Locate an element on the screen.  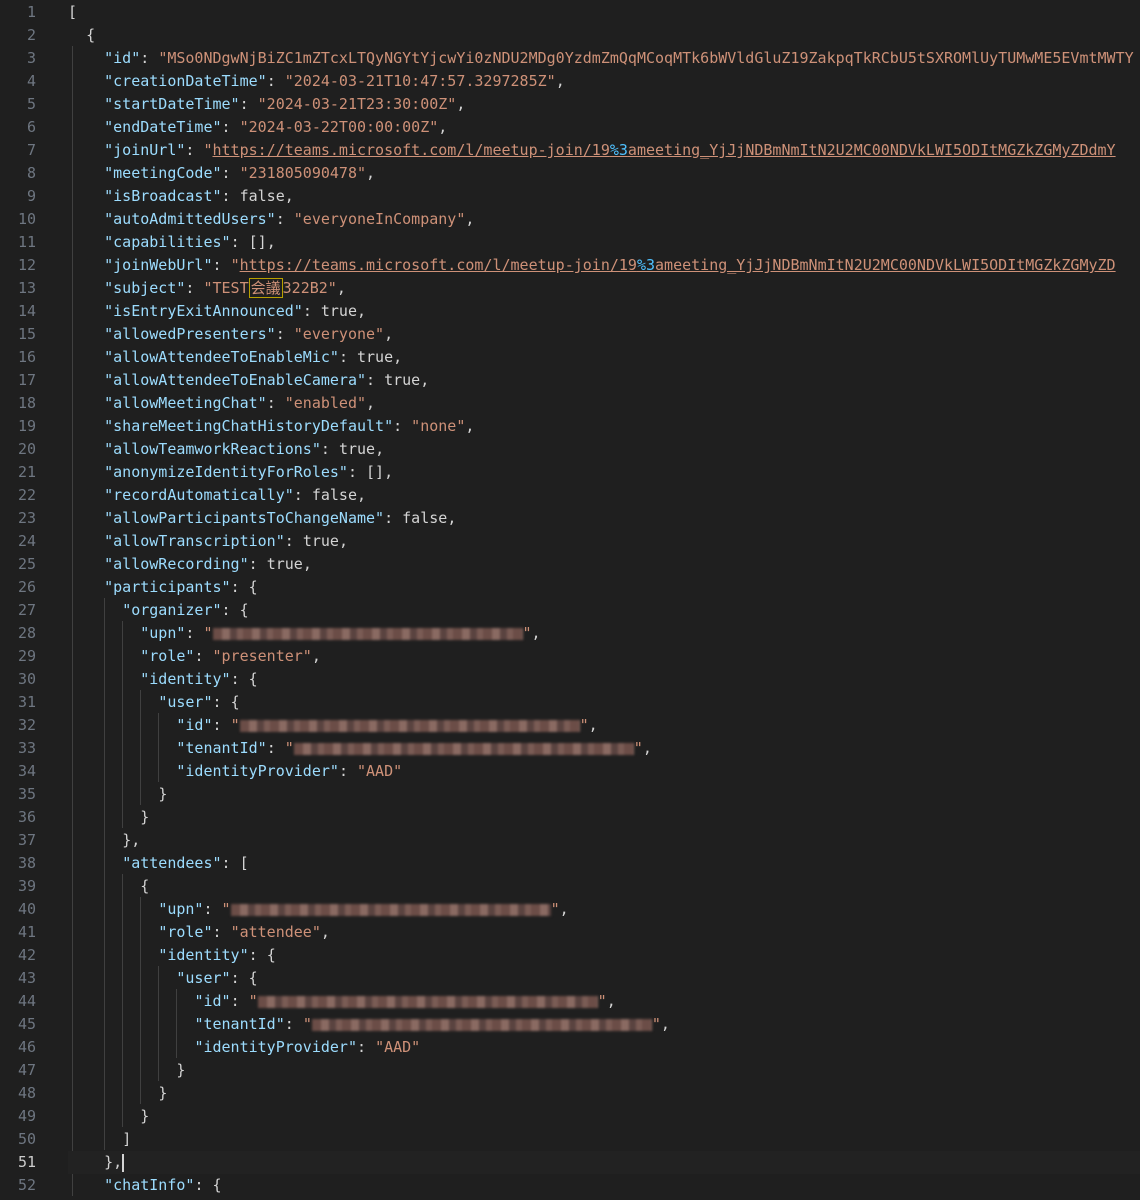
code-line: "anonymizeIdentityForRoles": [], is located at coordinates (604, 472).